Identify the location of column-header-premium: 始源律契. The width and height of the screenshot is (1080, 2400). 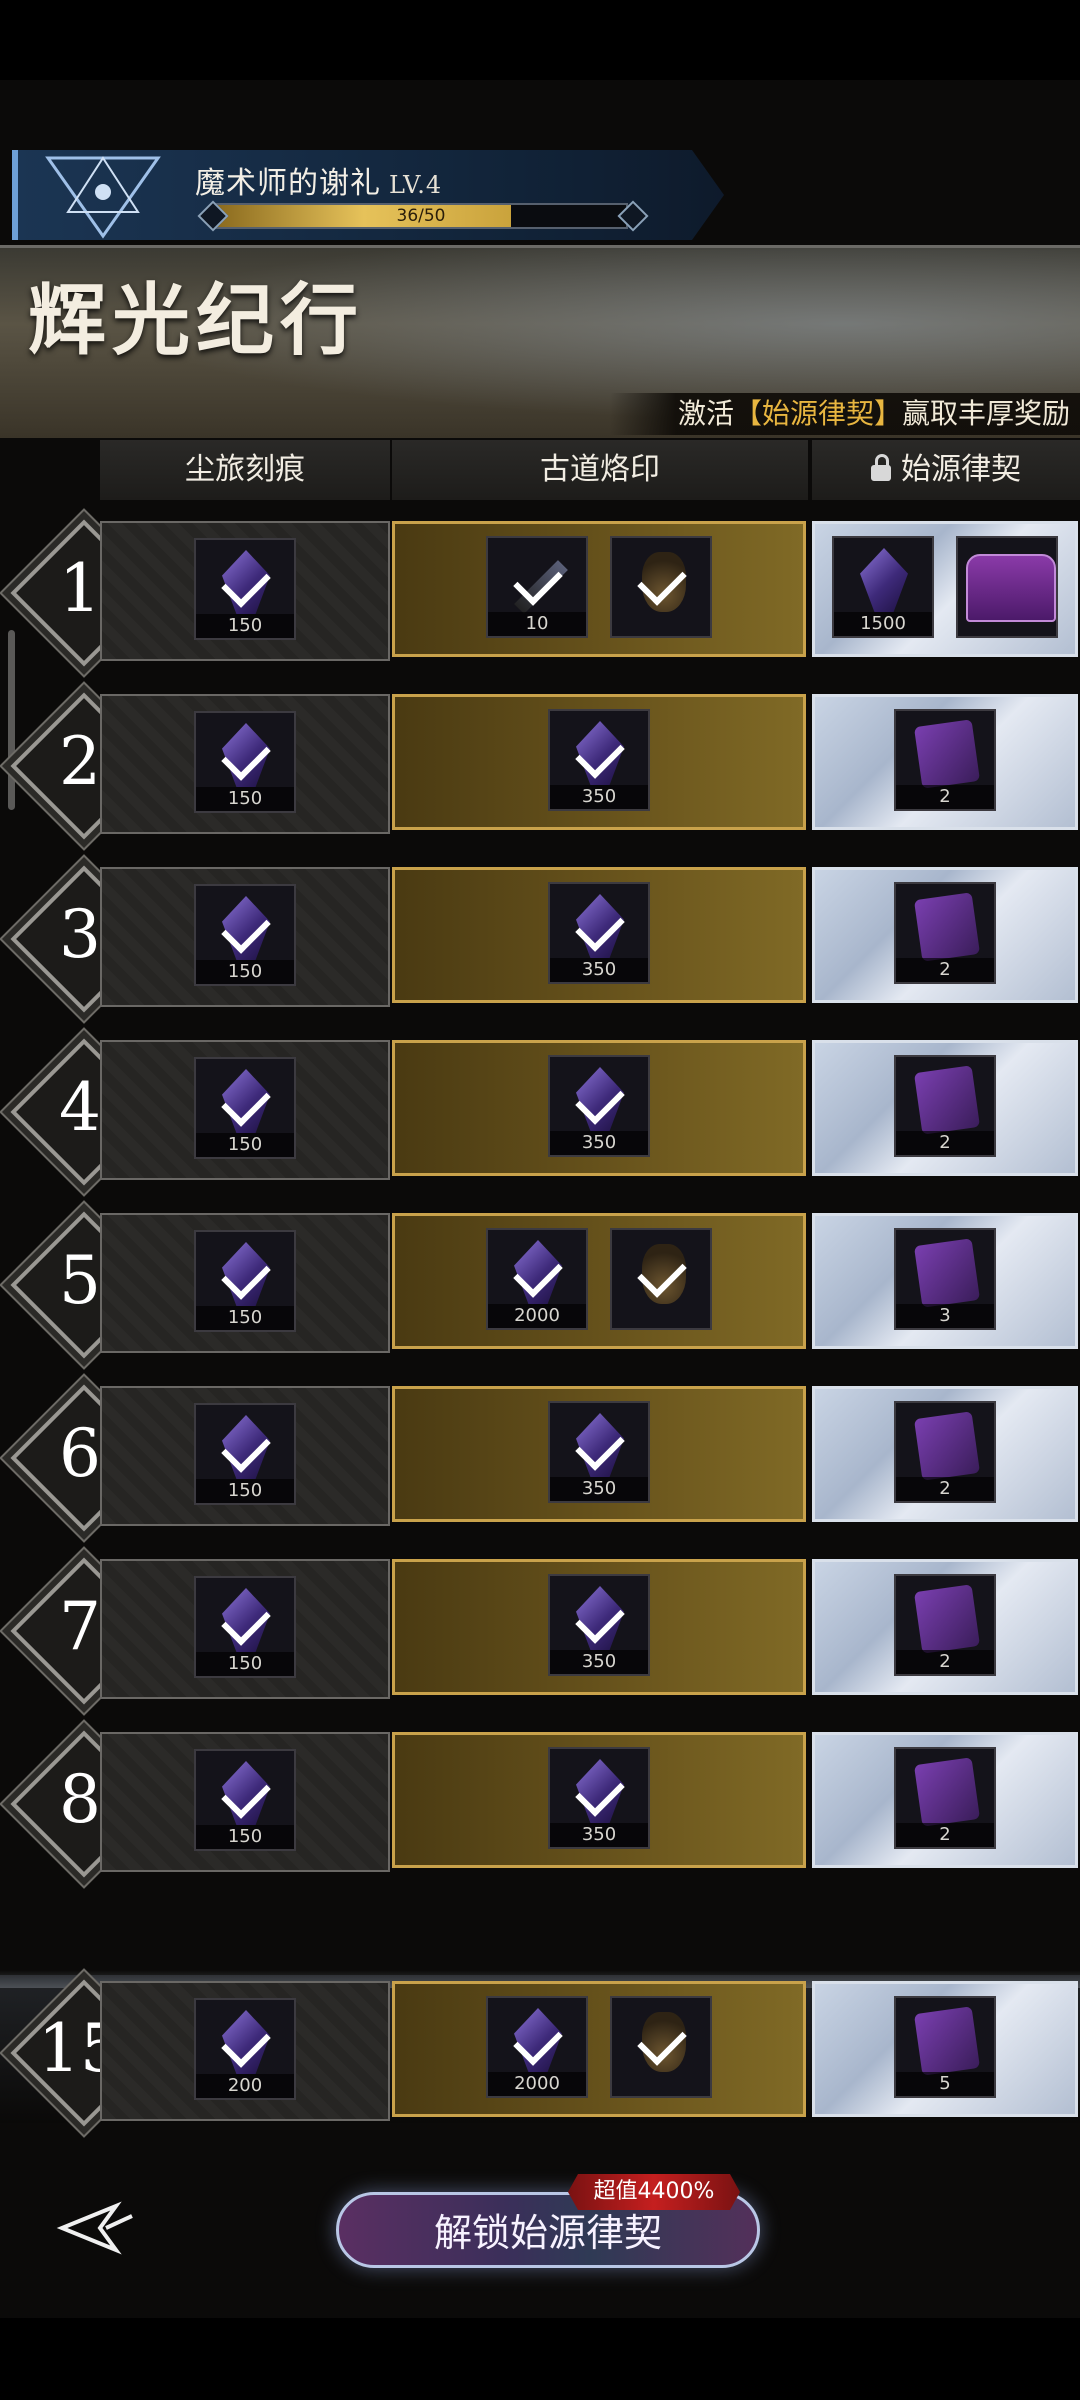
(946, 470).